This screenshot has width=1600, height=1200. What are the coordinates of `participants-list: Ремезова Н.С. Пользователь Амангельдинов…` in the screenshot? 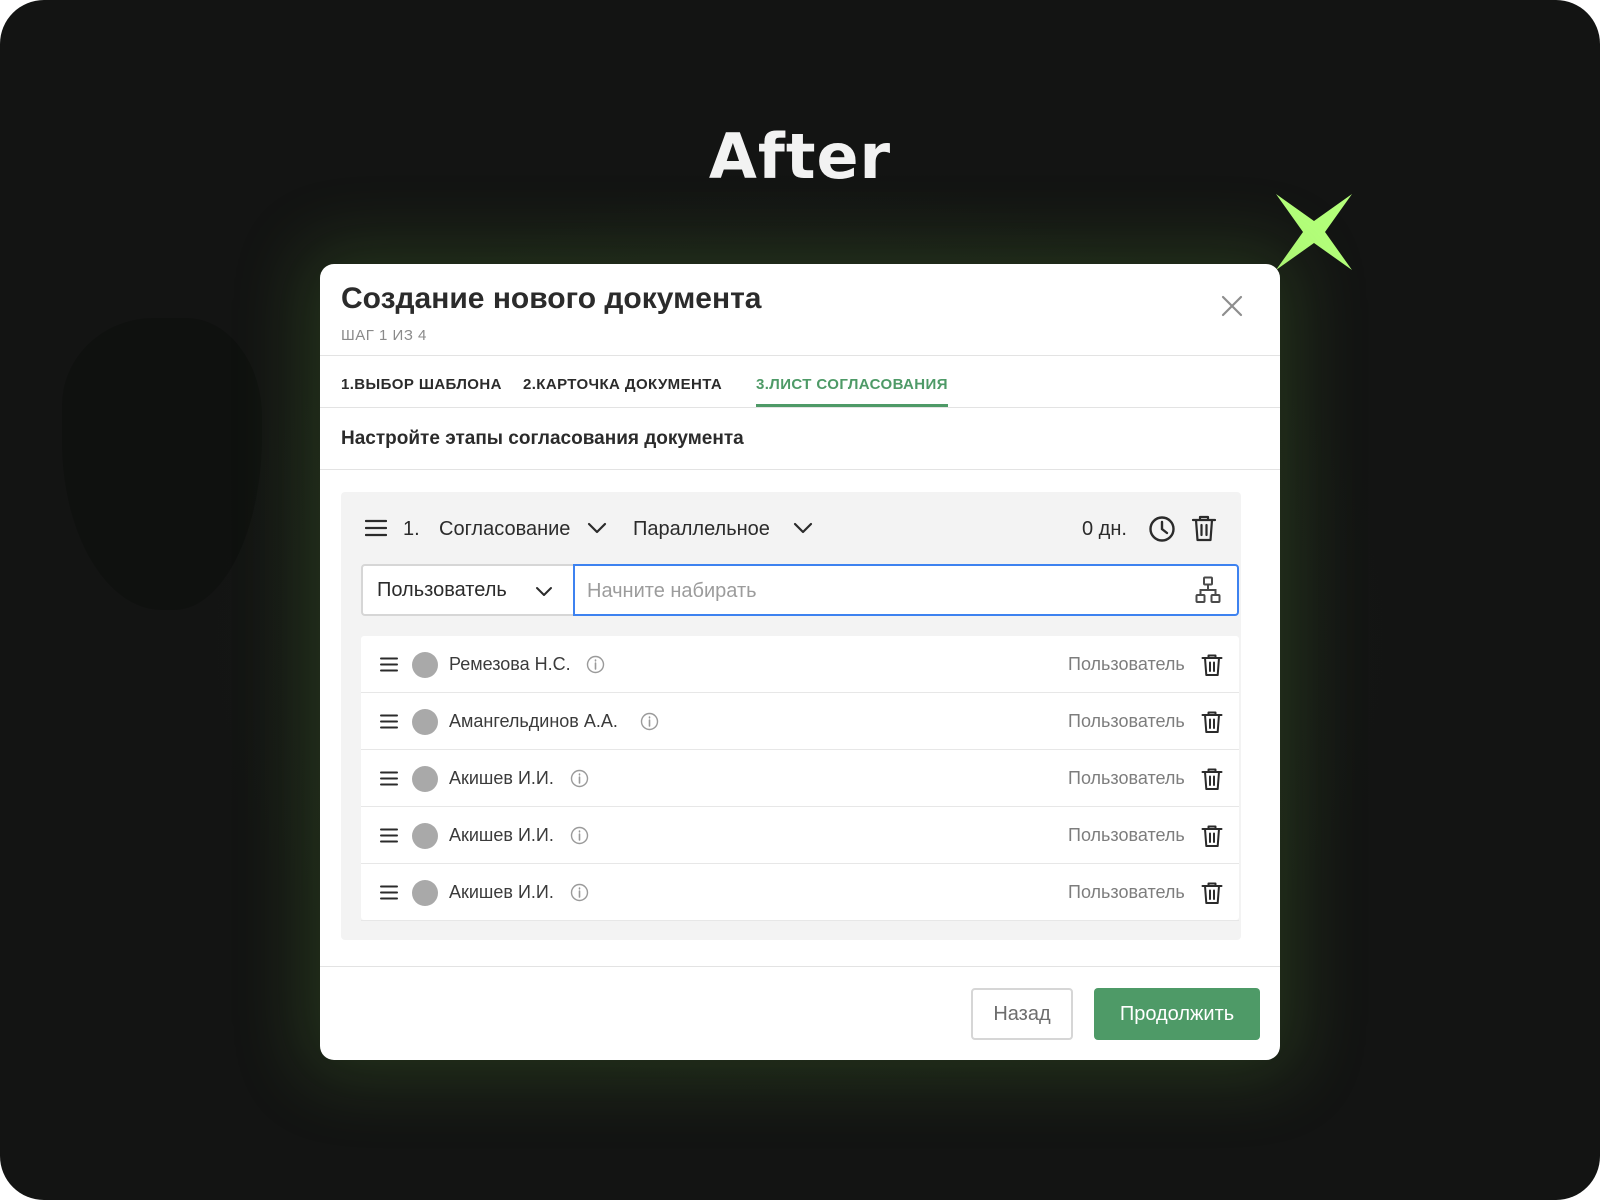 It's located at (800, 778).